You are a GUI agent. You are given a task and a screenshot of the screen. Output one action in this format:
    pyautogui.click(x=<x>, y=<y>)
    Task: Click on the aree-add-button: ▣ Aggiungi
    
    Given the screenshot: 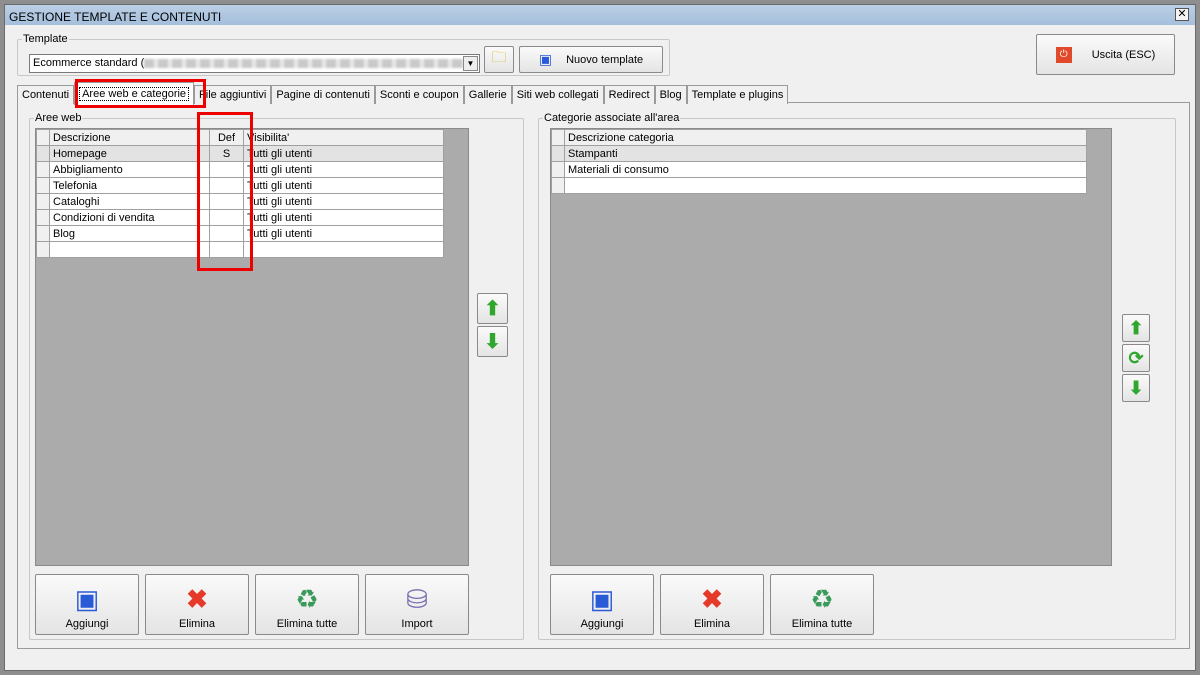 What is the action you would take?
    pyautogui.click(x=87, y=604)
    